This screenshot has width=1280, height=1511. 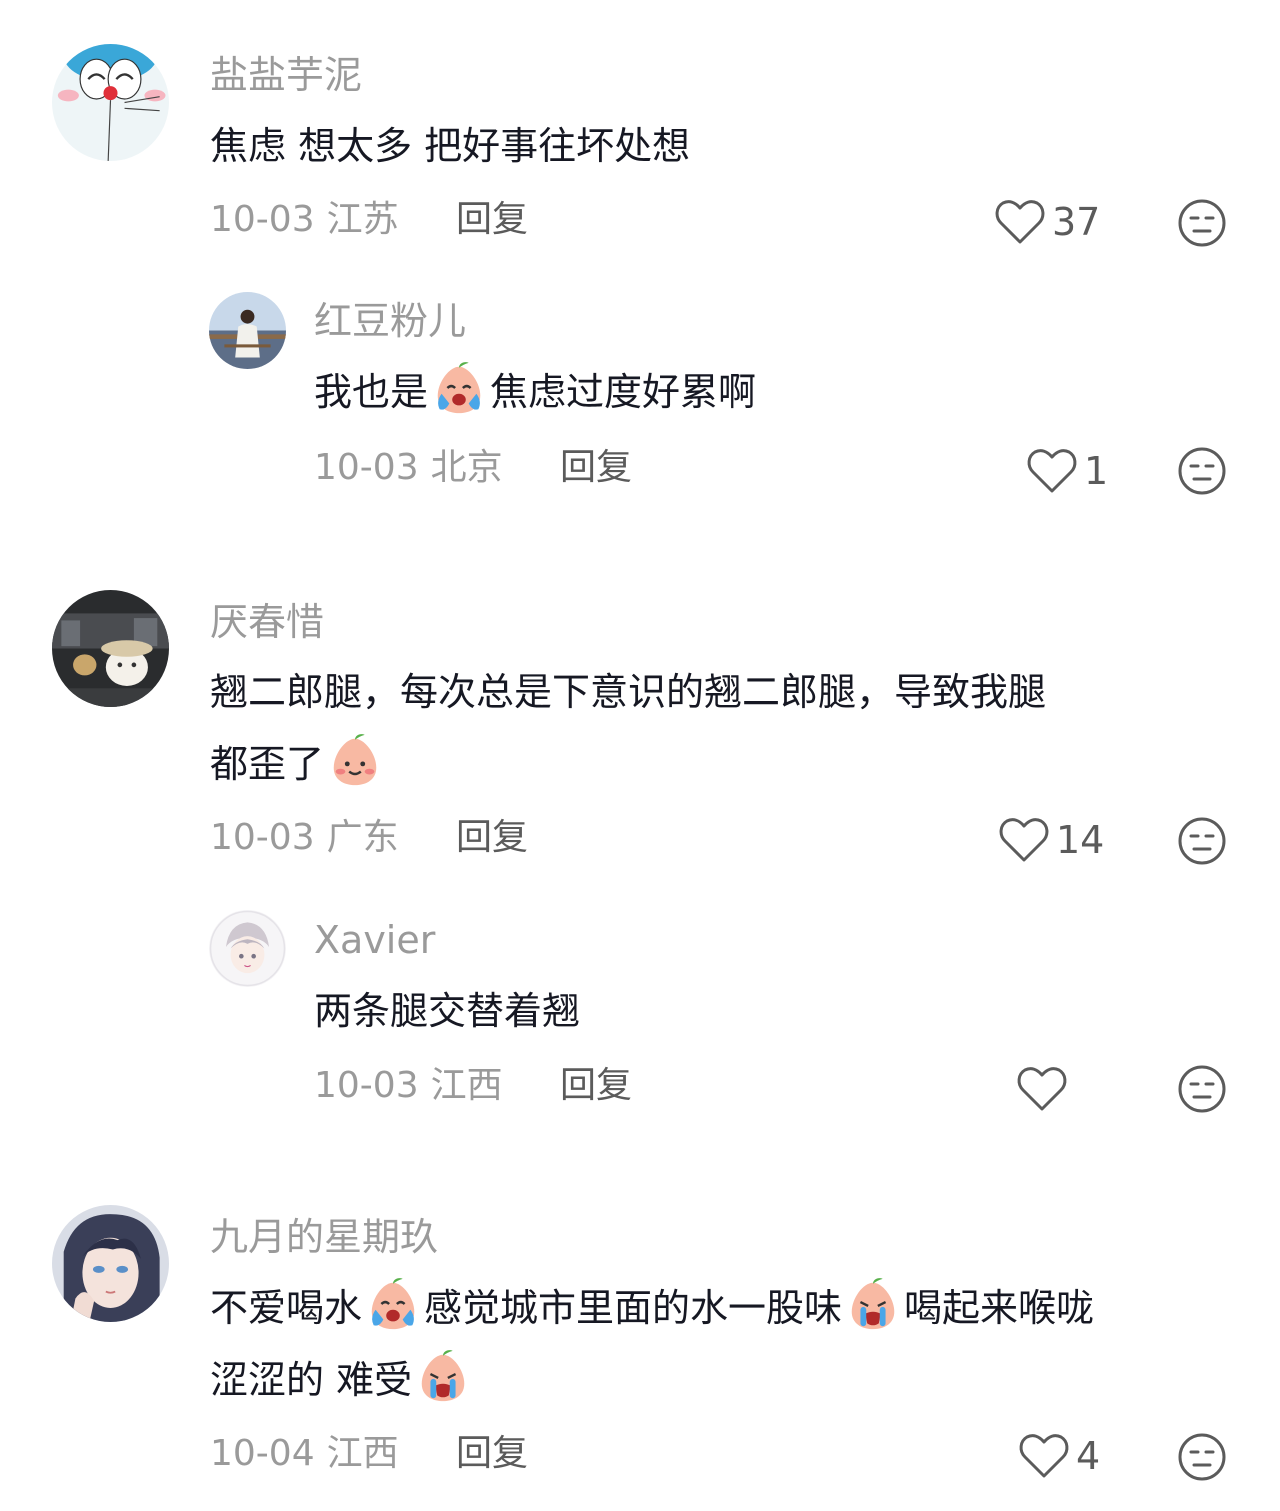 I want to click on like-button: 1, so click(x=1067, y=471).